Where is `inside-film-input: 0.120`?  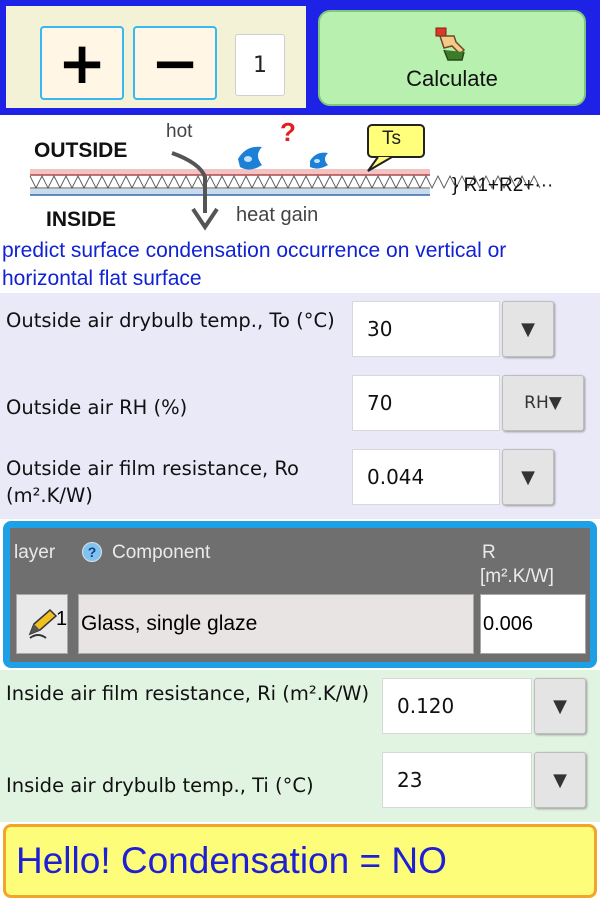
inside-film-input: 0.120 is located at coordinates (457, 706).